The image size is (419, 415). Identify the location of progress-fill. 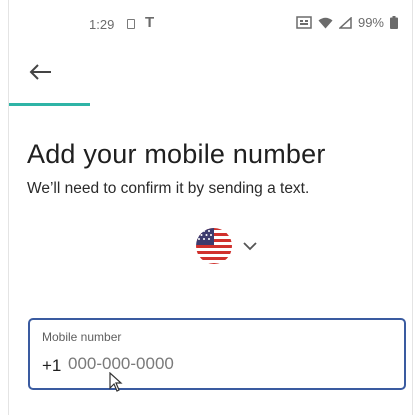
(49, 104).